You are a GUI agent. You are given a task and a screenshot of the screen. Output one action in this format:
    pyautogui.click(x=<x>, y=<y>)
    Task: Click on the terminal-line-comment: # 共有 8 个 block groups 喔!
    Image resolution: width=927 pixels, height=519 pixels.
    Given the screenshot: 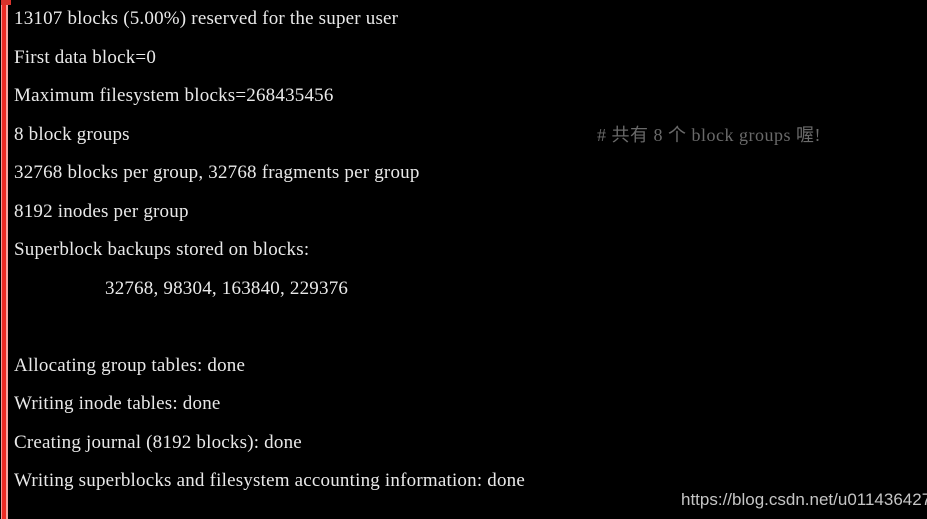 What is the action you would take?
    pyautogui.click(x=709, y=134)
    